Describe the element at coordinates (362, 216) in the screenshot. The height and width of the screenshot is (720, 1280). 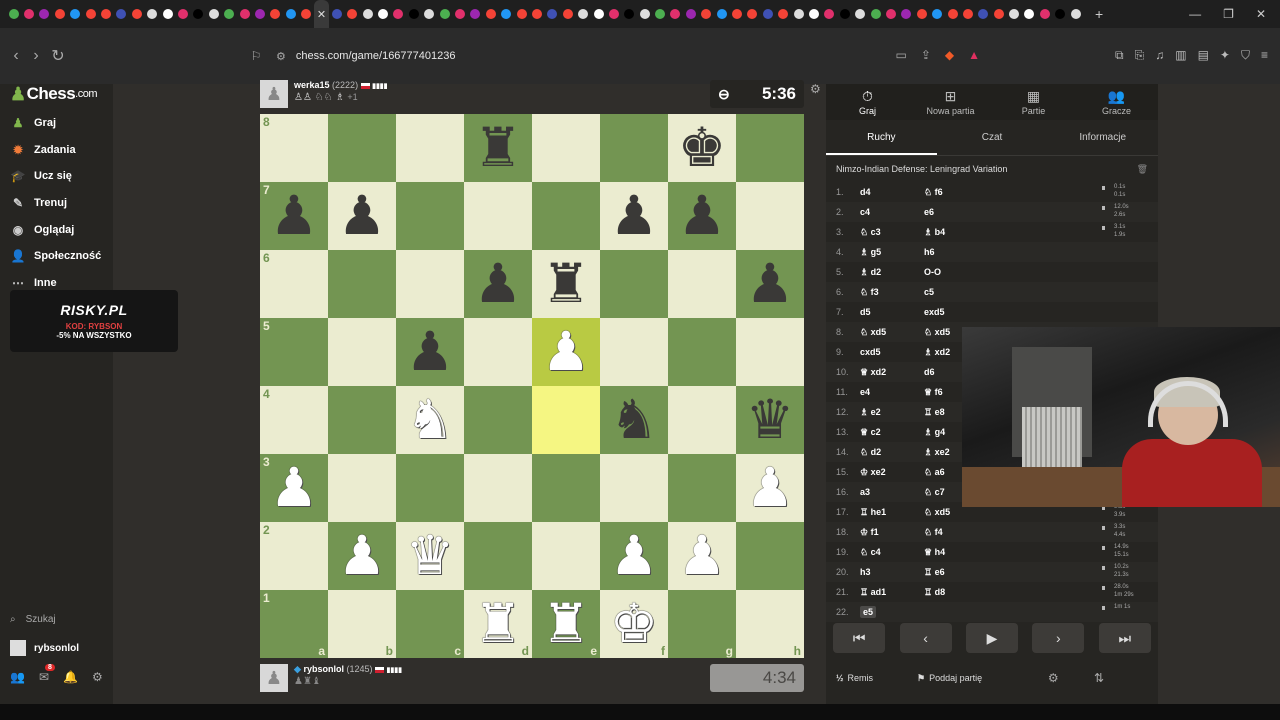
I see `square-b7: ♟` at that location.